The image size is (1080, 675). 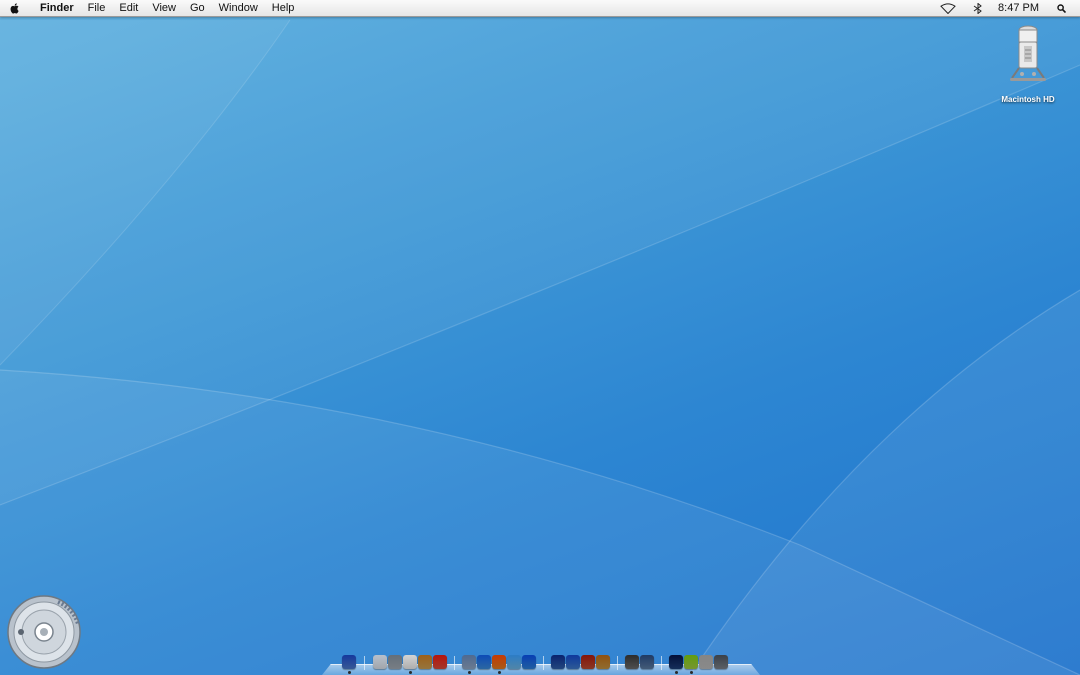 I want to click on desktop-icon-label: Macintosh HD, so click(x=1028, y=99).